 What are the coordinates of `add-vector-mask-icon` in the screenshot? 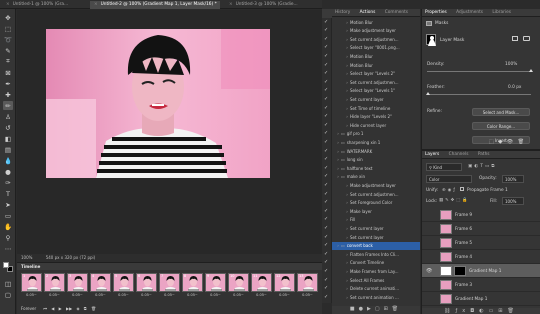 It's located at (526, 38).